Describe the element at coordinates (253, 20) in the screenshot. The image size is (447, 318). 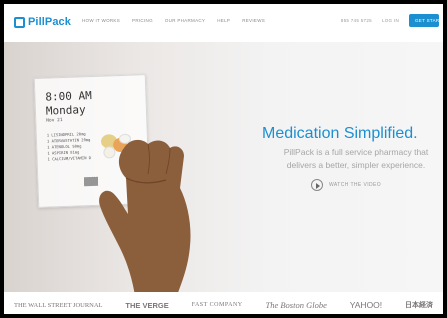
I see `nav-link-reviews: REVIEWS` at that location.